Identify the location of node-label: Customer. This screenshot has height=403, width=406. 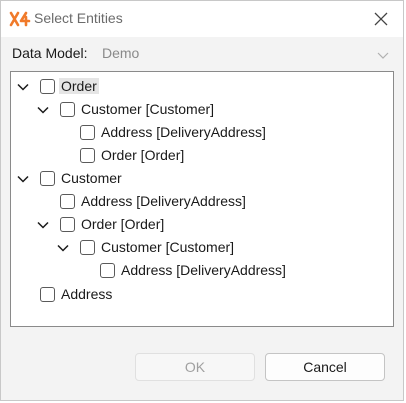
(91, 178).